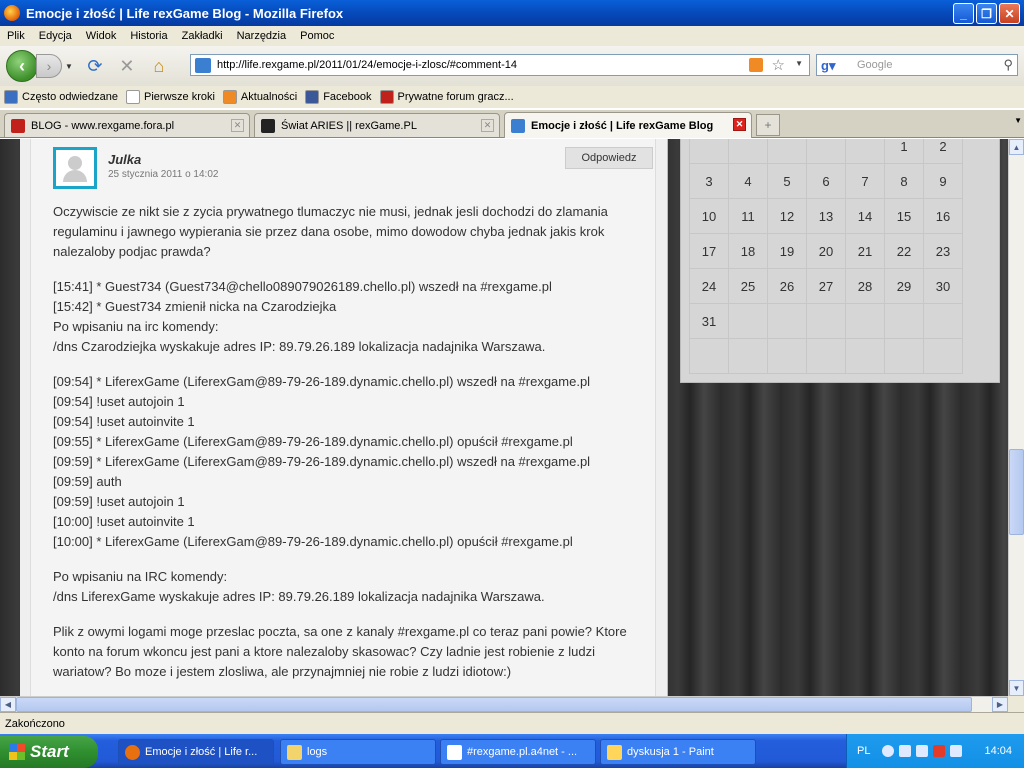 The width and height of the screenshot is (1024, 768). What do you see at coordinates (49, 752) in the screenshot?
I see `start-button: Start` at bounding box center [49, 752].